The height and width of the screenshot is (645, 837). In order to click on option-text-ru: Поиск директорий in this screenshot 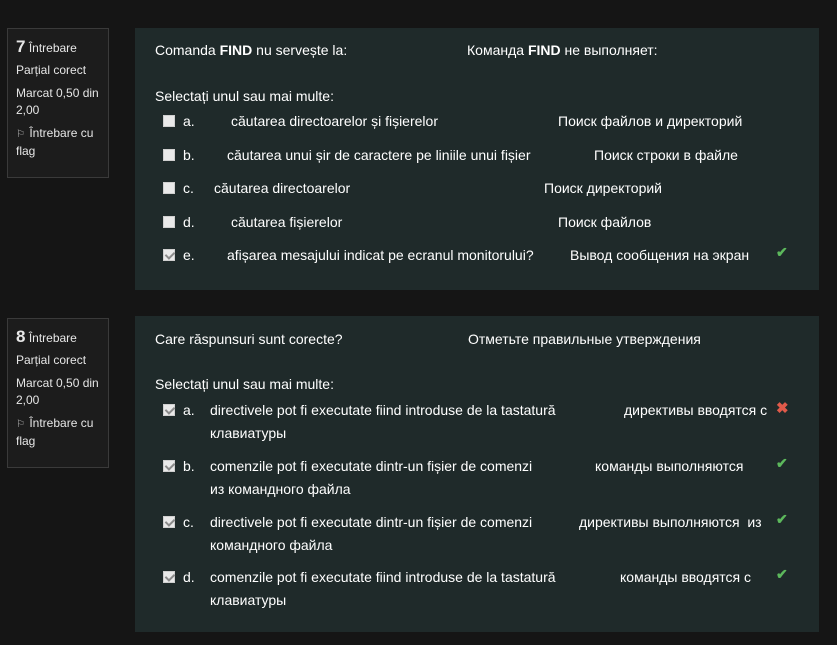, I will do `click(603, 188)`.